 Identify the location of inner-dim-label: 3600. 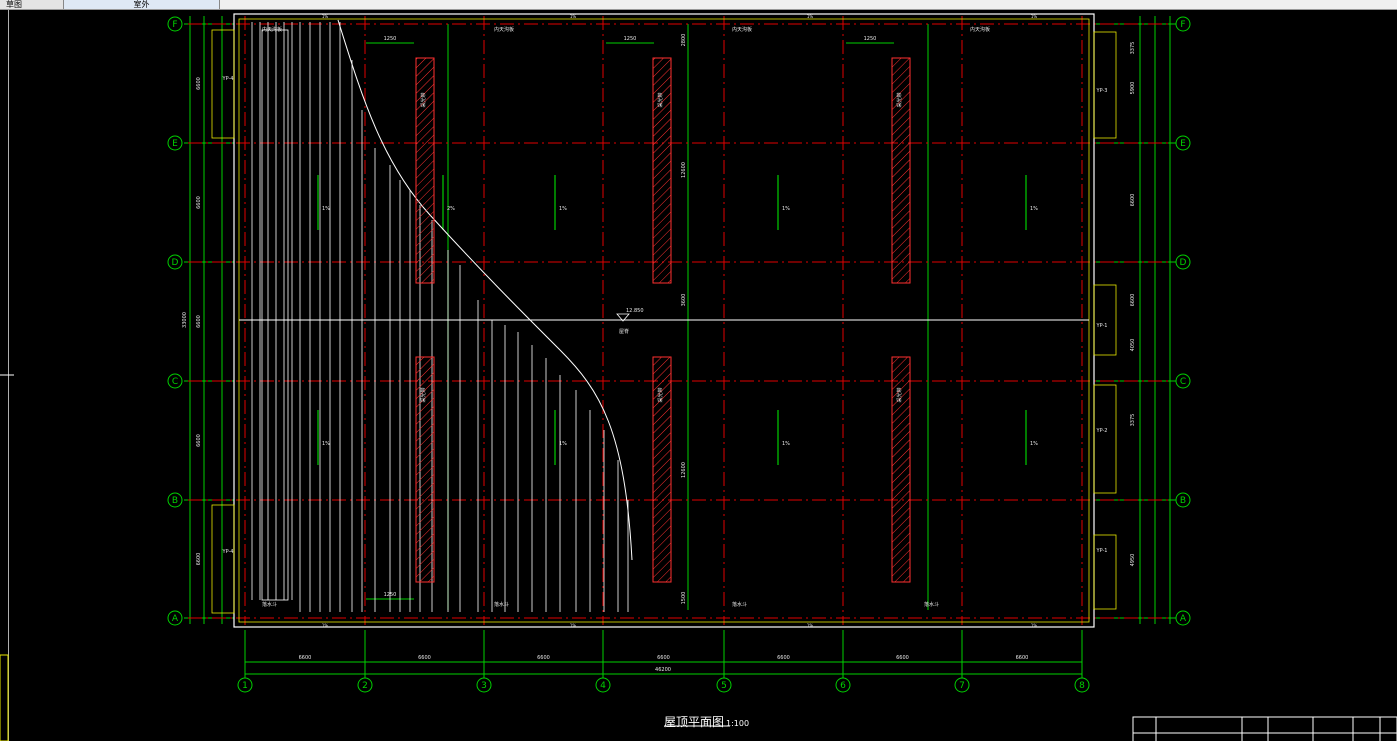
(684, 300).